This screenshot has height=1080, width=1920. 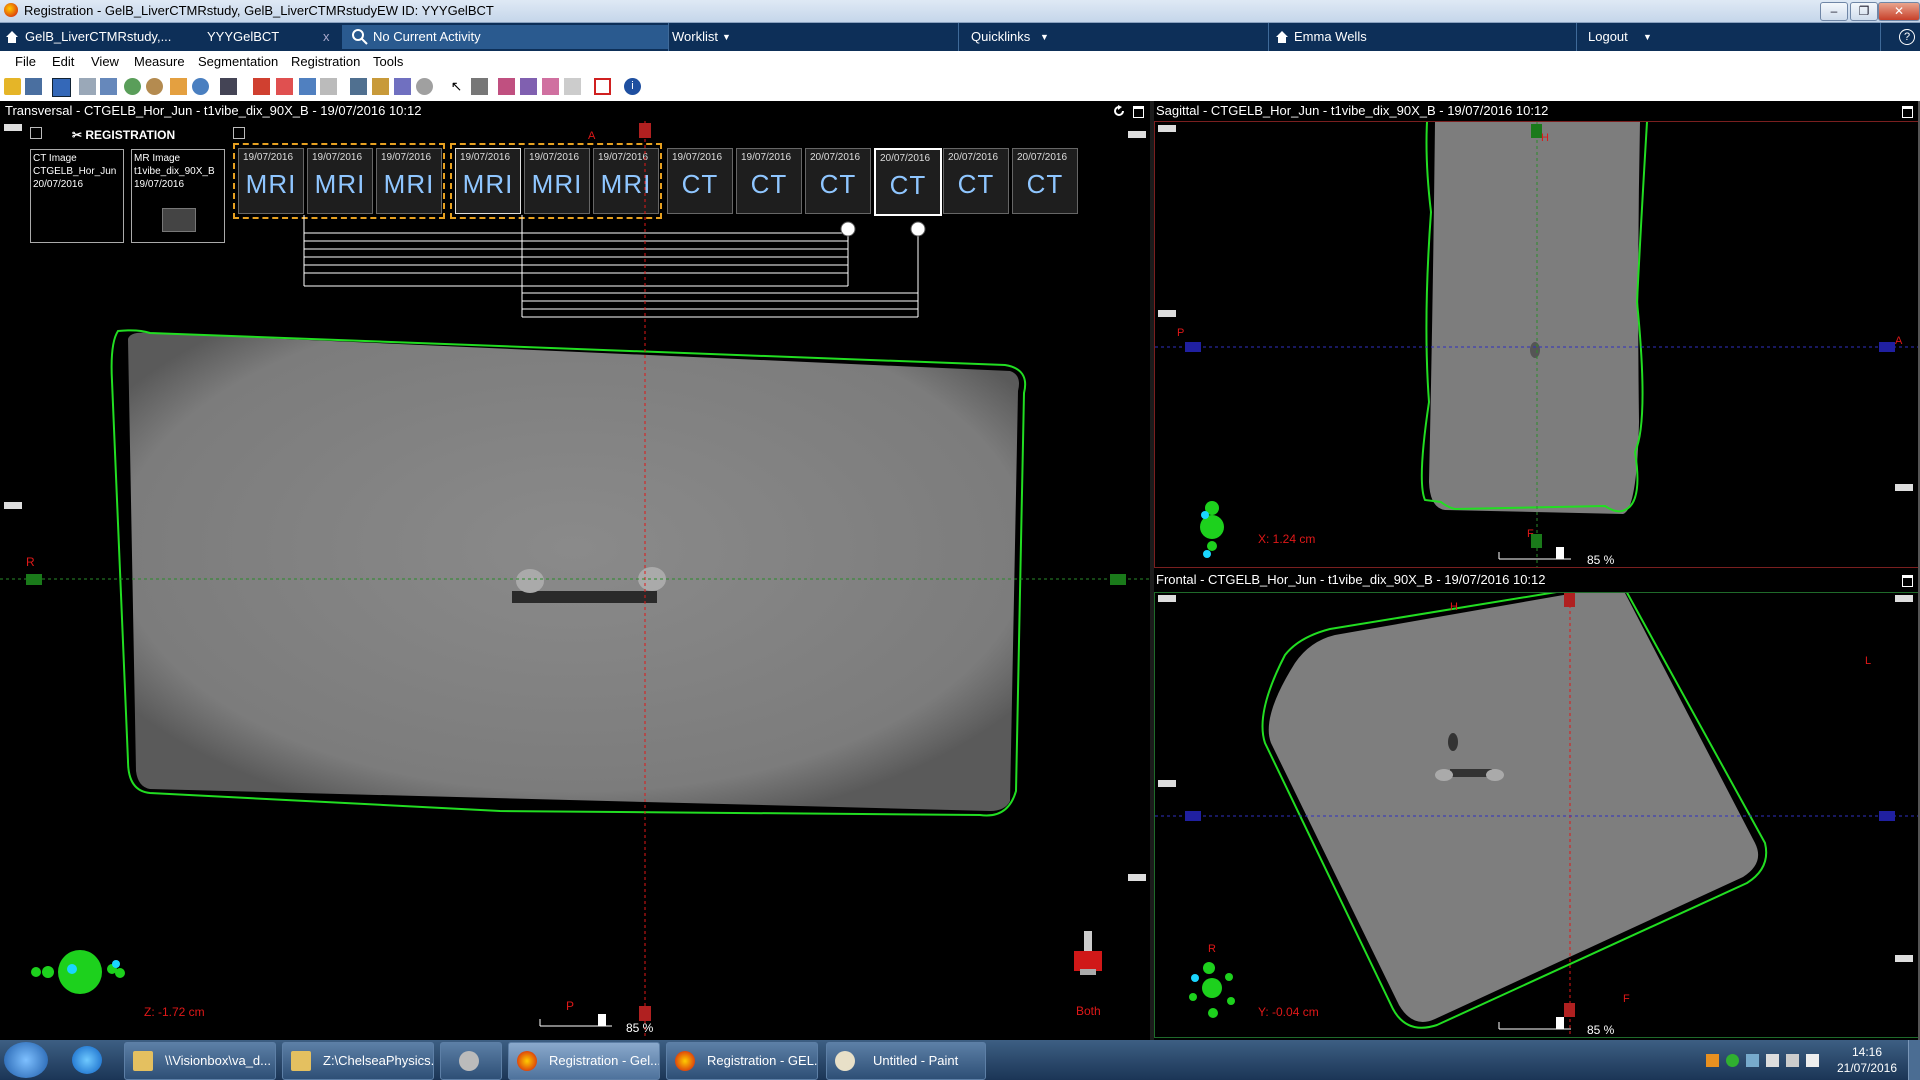 What do you see at coordinates (238, 61) in the screenshot?
I see `menu-segmentation: Segmentation` at bounding box center [238, 61].